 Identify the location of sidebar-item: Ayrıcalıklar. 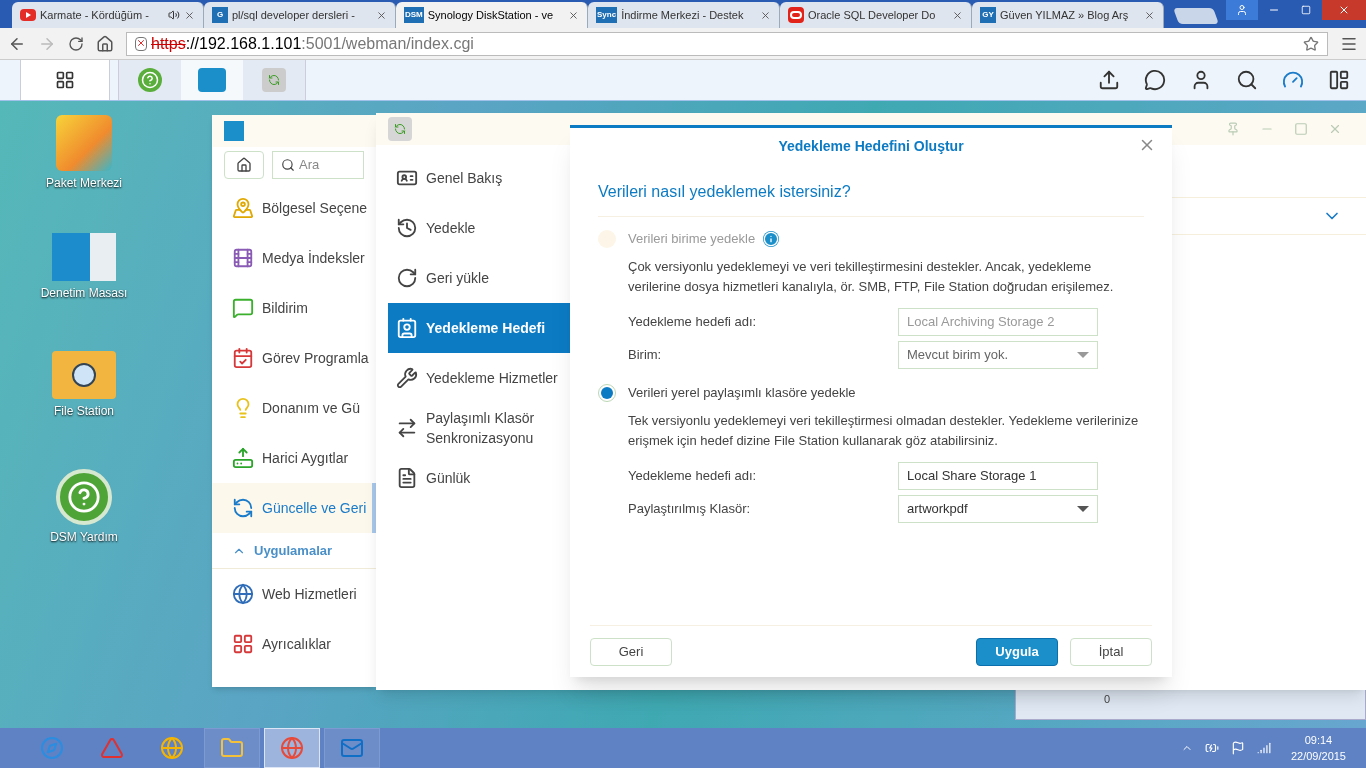
(294, 644).